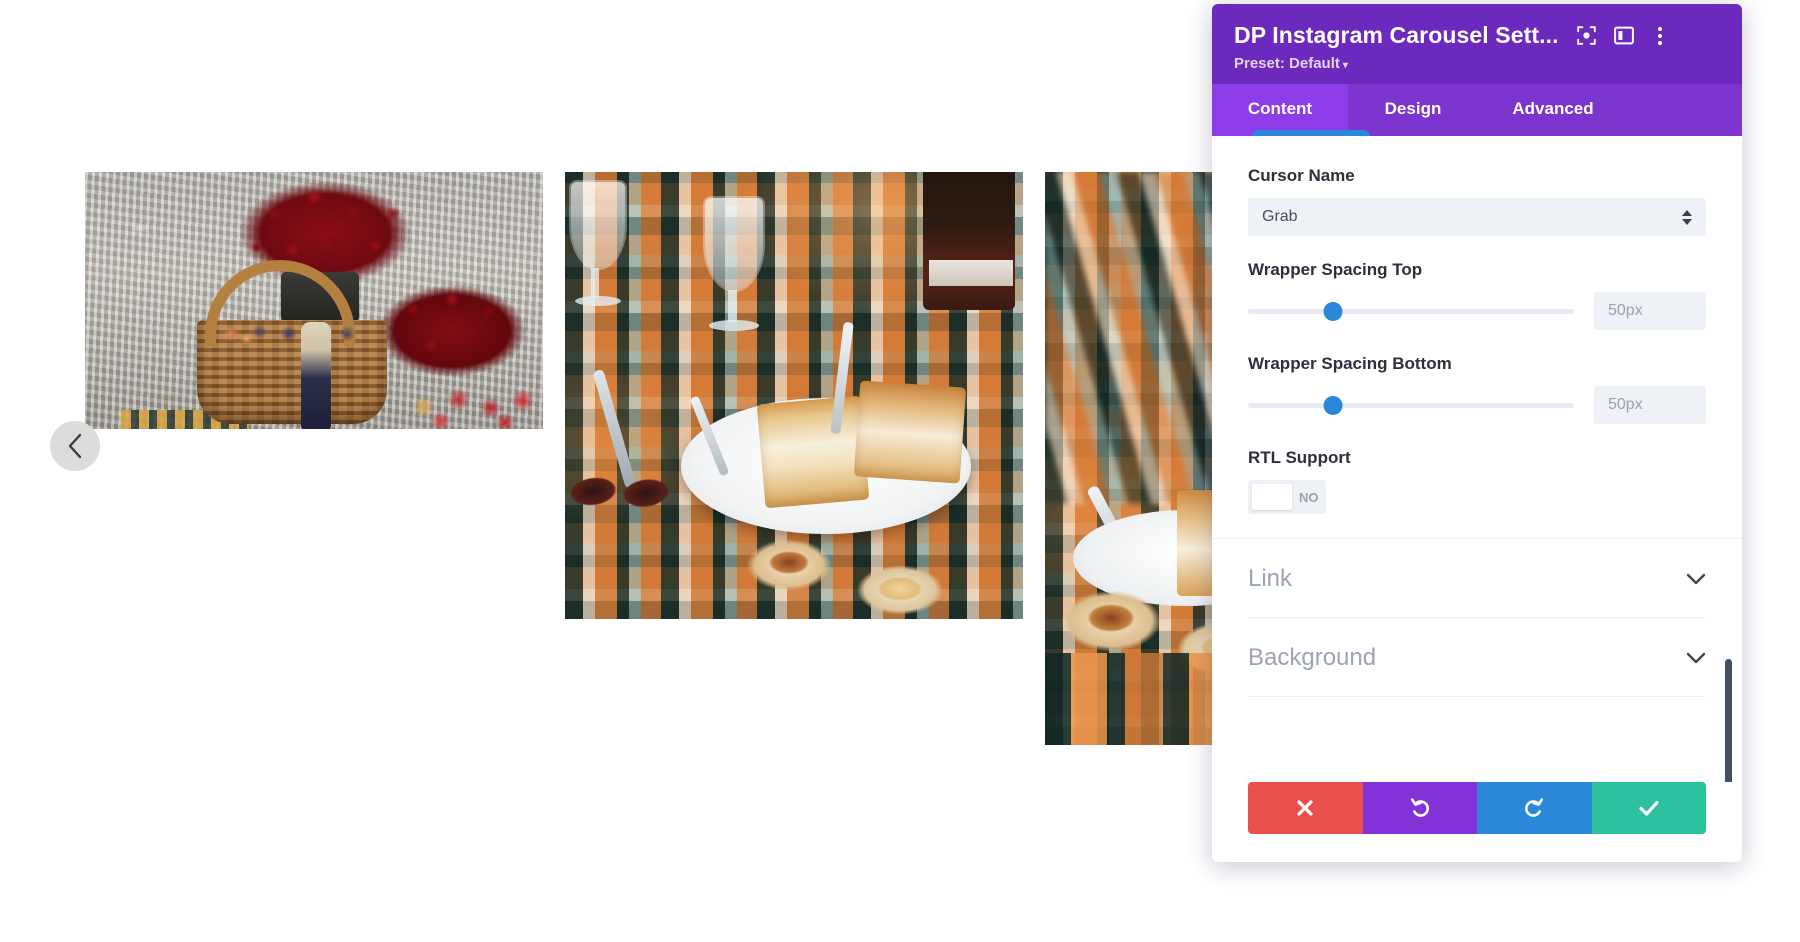 This screenshot has width=1800, height=942. I want to click on accordion-link-label: Link, so click(1270, 578).